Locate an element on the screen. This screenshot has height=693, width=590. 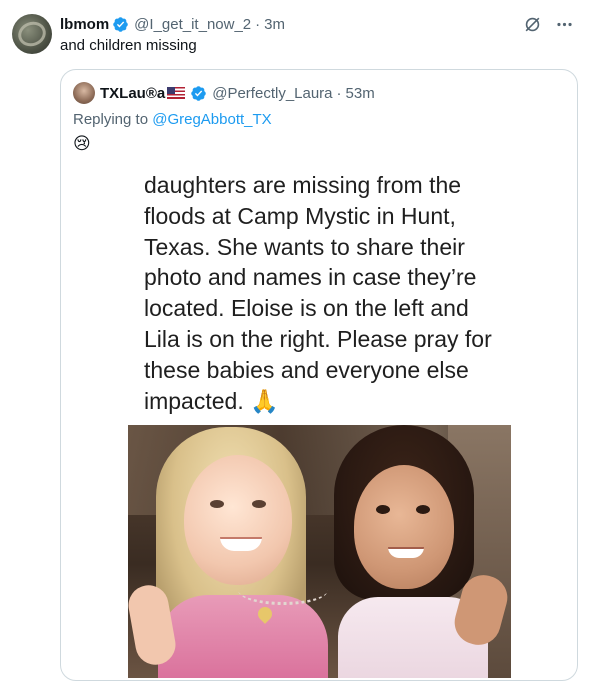
tweet-time: 3m is located at coordinates (274, 24).